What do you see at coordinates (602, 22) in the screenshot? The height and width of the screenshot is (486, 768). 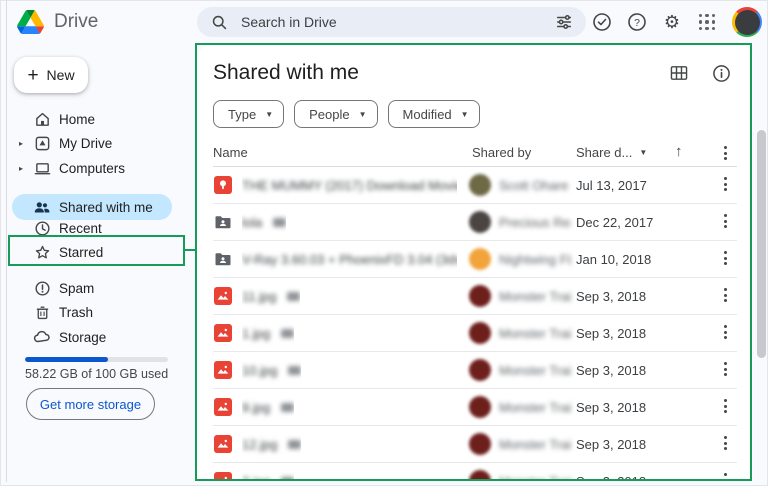 I see `offline-status-icon` at bounding box center [602, 22].